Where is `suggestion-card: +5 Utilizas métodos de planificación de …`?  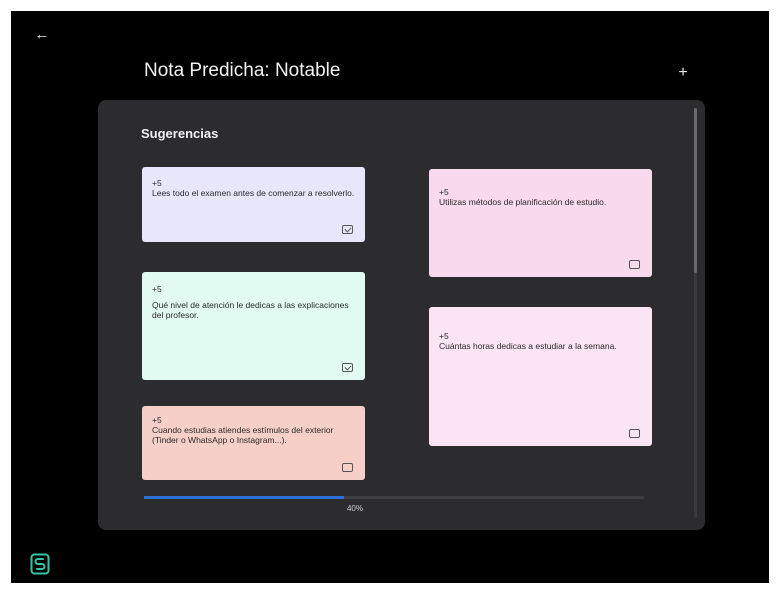
suggestion-card: +5 Utilizas métodos de planificación de … is located at coordinates (540, 223).